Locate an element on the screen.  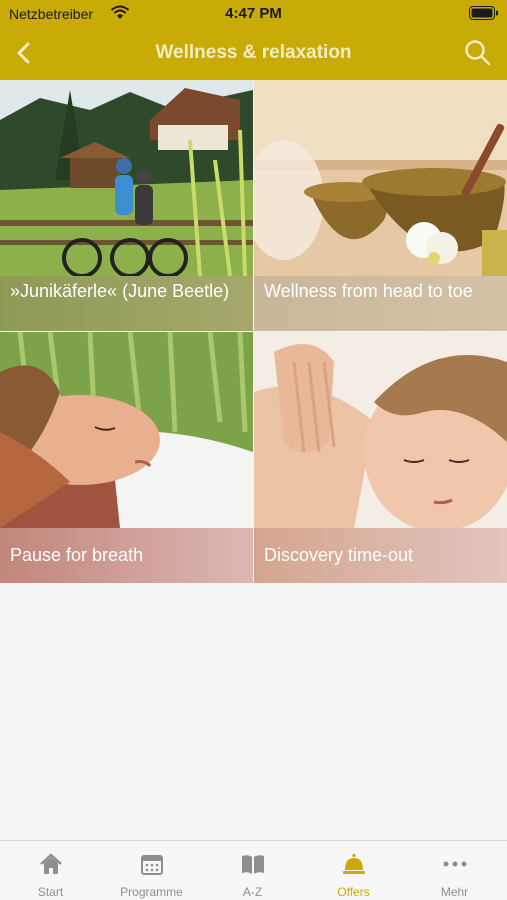
offer-image-bikes is located at coordinates (126, 178).